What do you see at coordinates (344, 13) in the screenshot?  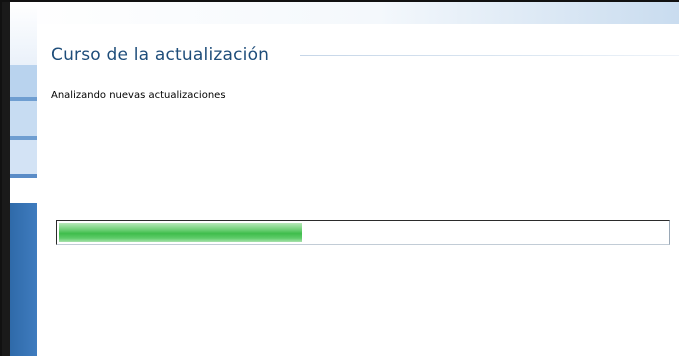 I see `title-band` at bounding box center [344, 13].